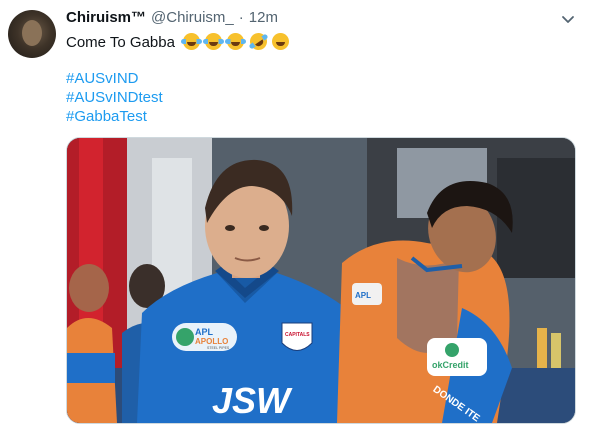  What do you see at coordinates (450, 365) in the screenshot?
I see `okcredit-patch: okCredit` at bounding box center [450, 365].